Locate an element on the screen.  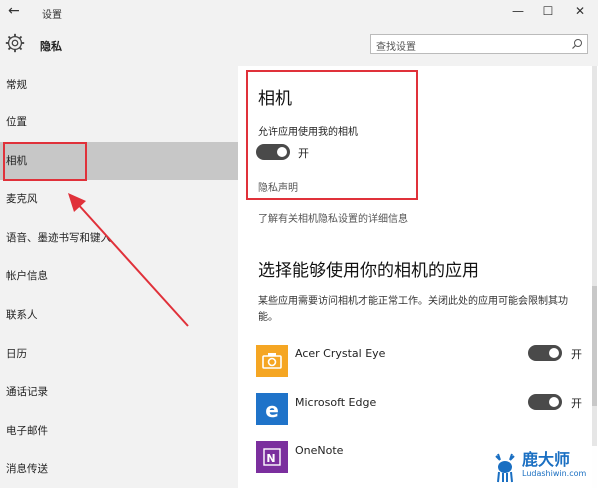
sidebar-item-label: 常规 is located at coordinates (16, 85).